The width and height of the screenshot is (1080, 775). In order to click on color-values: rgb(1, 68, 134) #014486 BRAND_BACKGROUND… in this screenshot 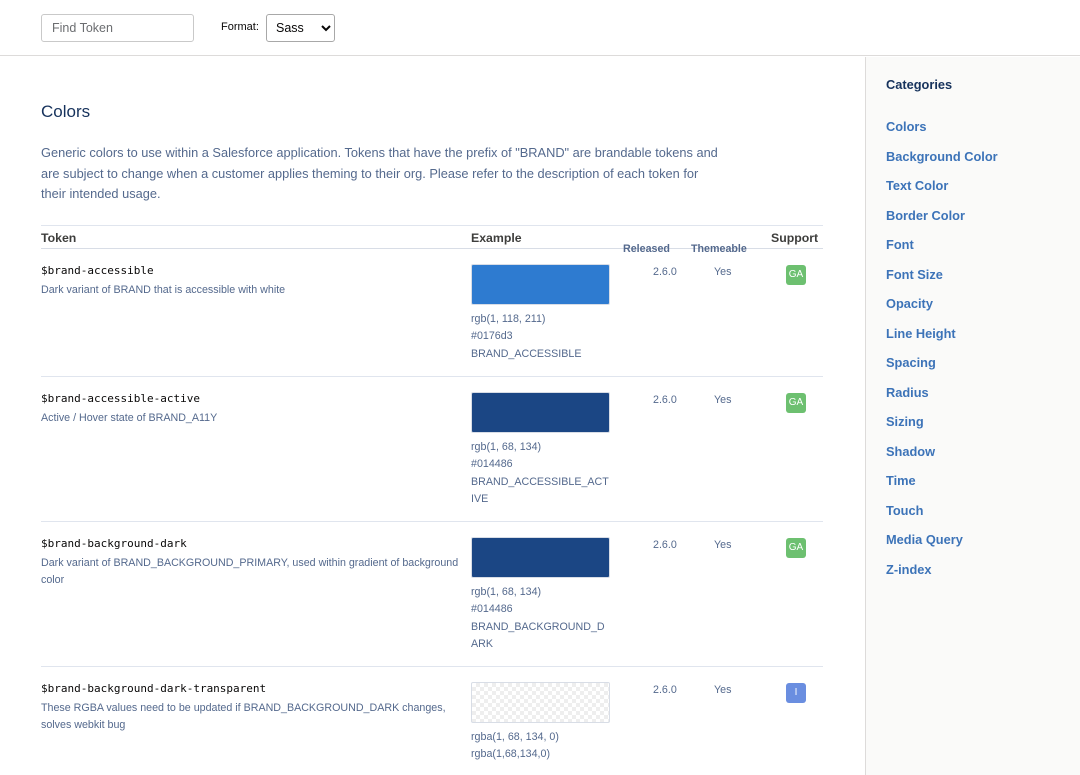, I will do `click(541, 619)`.